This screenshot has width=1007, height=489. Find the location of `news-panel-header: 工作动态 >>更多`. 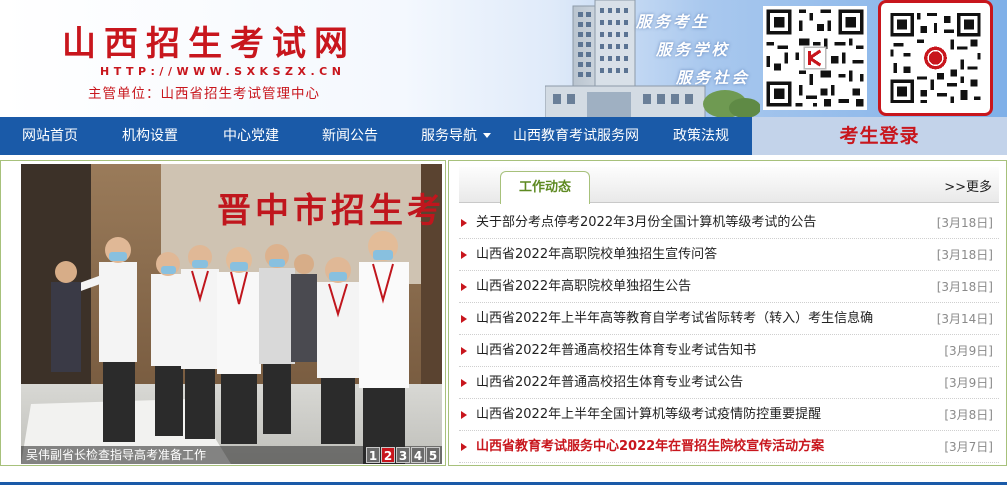

news-panel-header: 工作动态 >>更多 is located at coordinates (729, 185).